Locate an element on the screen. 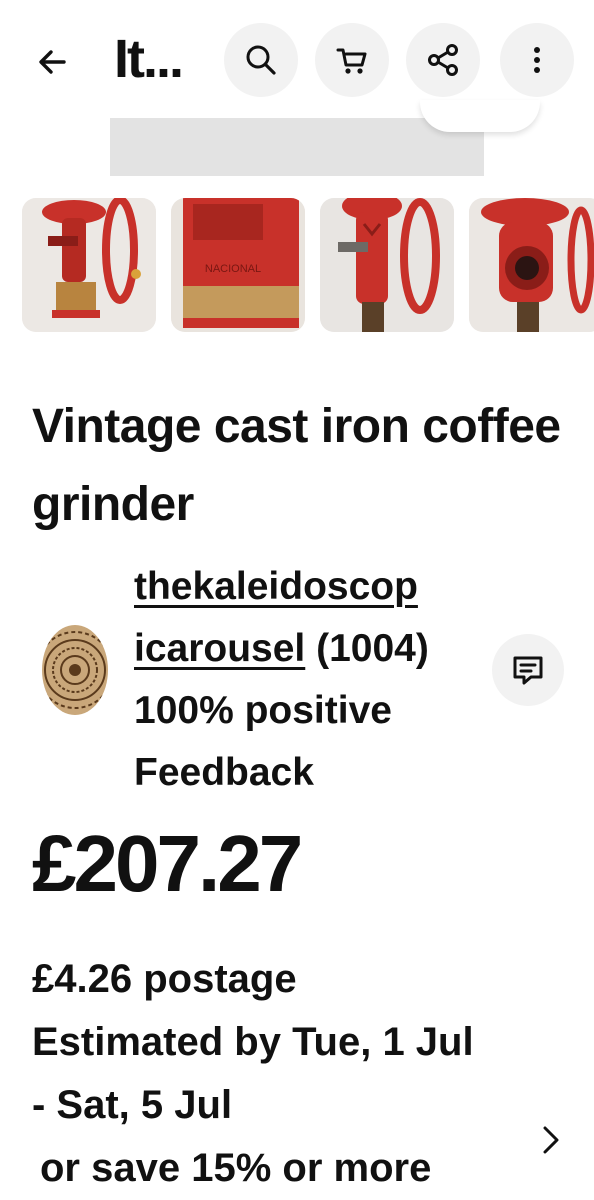  main-product-image is located at coordinates (297, 147).